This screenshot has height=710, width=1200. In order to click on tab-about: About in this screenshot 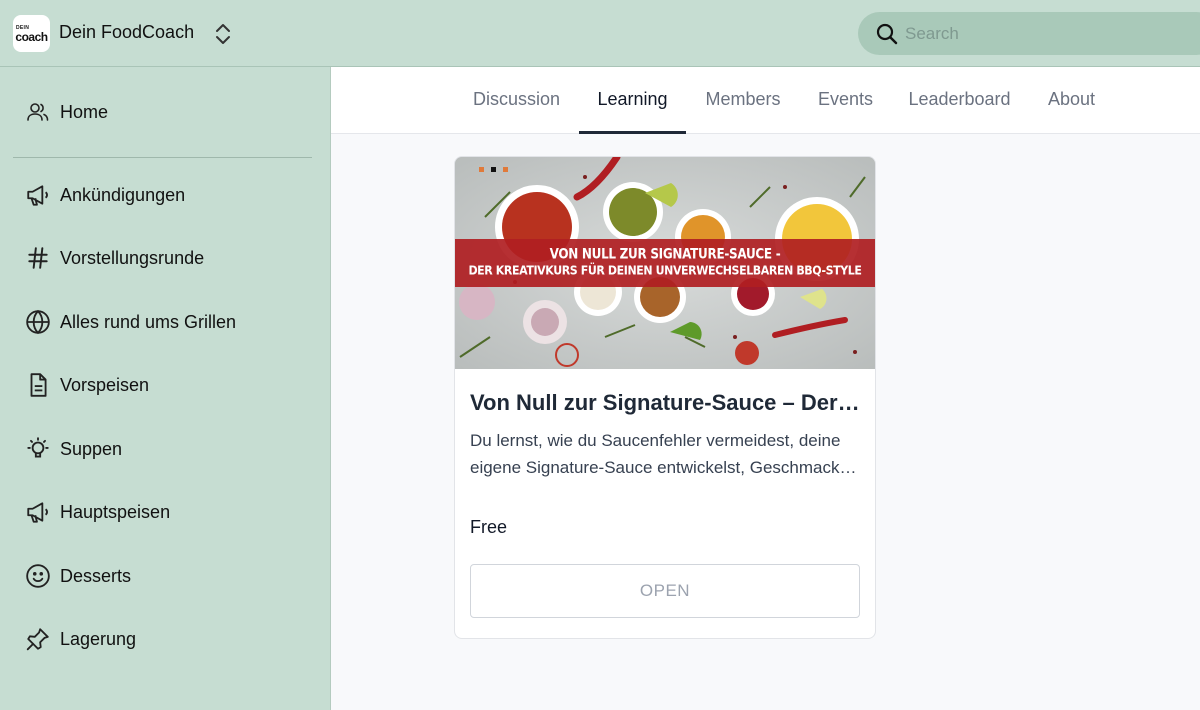, I will do `click(1071, 100)`.